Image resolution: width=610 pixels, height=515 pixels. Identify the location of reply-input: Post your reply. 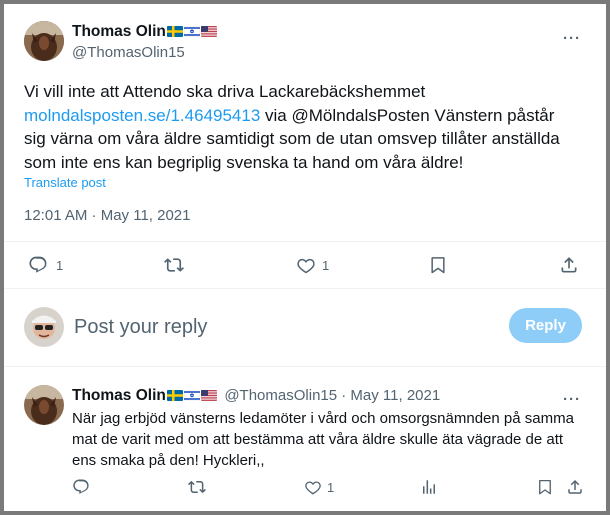
(140, 327).